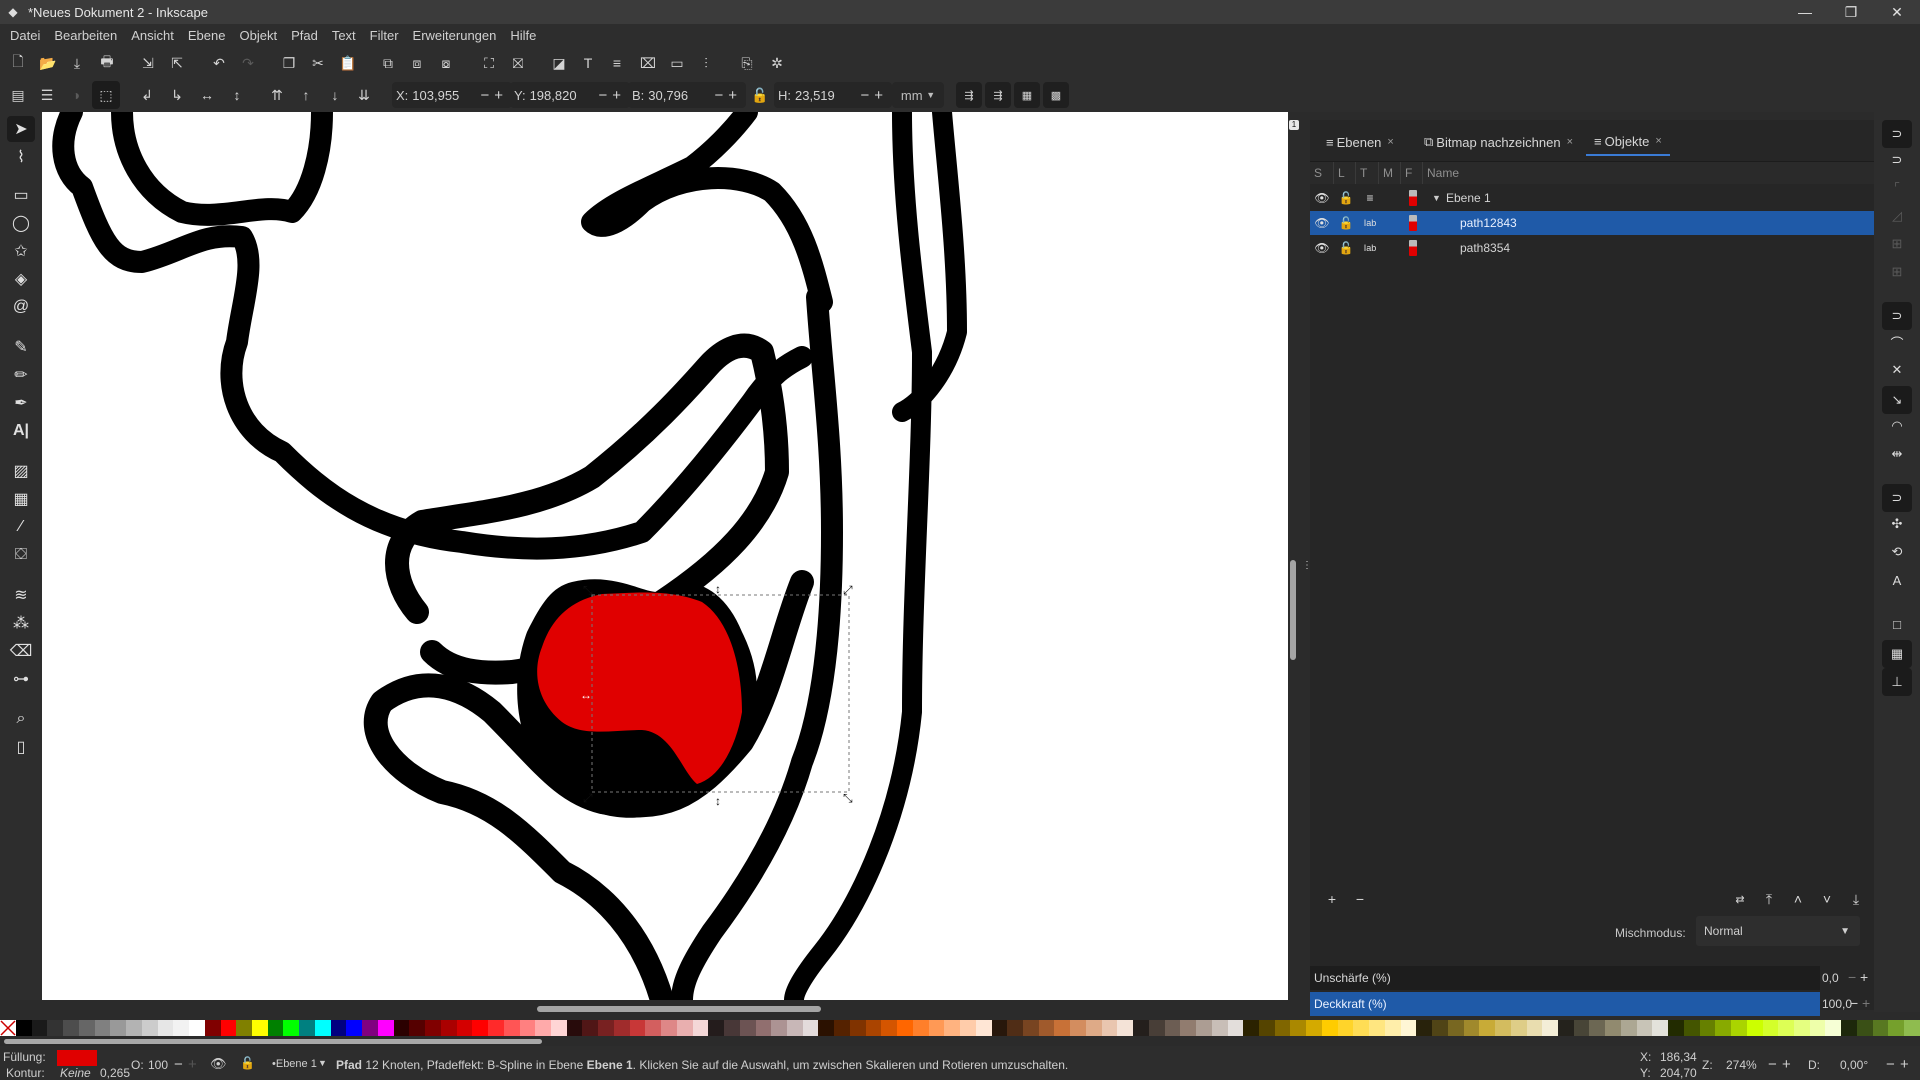 This screenshot has height=1080, width=1920. What do you see at coordinates (1332, 899) in the screenshot?
I see `add-layer-button: +` at bounding box center [1332, 899].